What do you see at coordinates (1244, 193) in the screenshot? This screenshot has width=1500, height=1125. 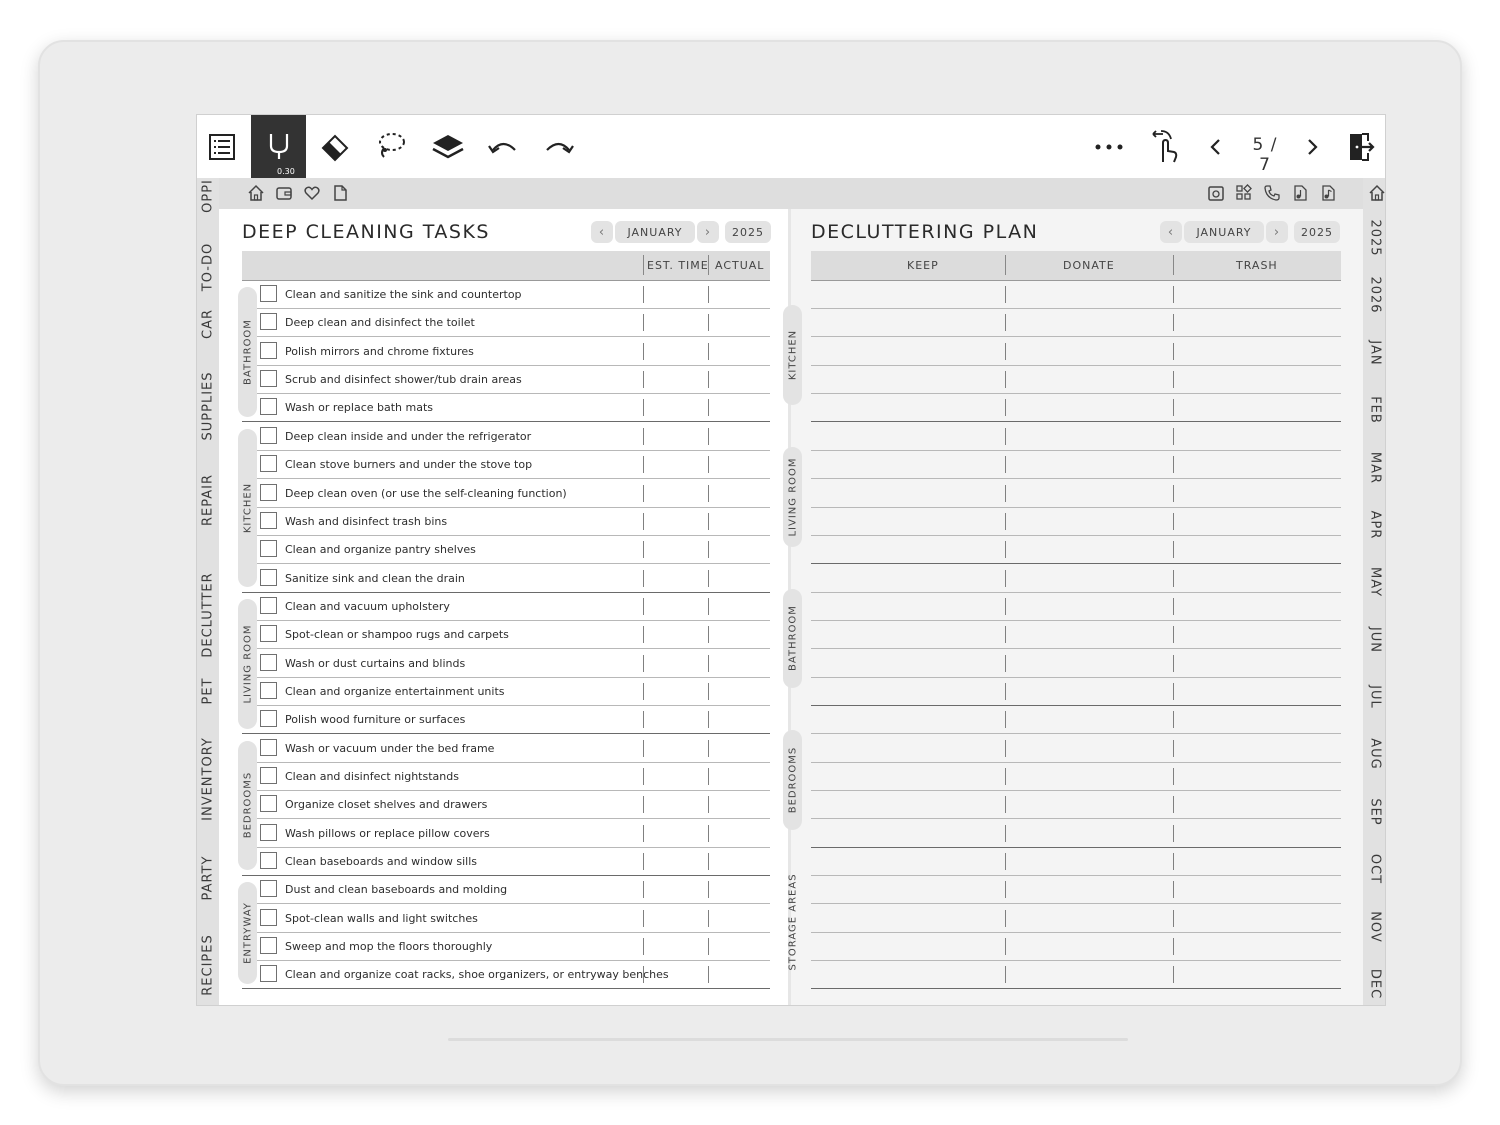 I see `grid-icon` at bounding box center [1244, 193].